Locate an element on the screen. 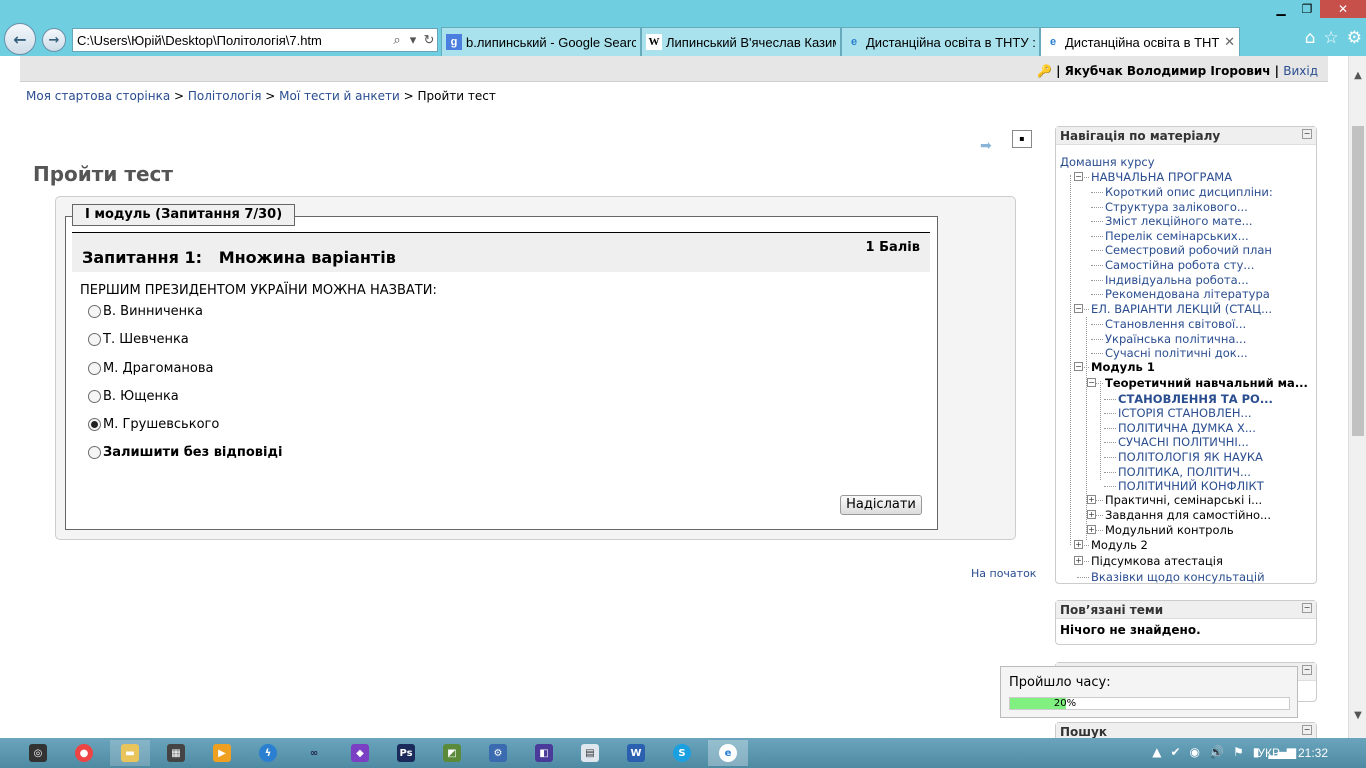 The height and width of the screenshot is (768, 1366). answer-option: М. Драгоманова is located at coordinates (151, 368).